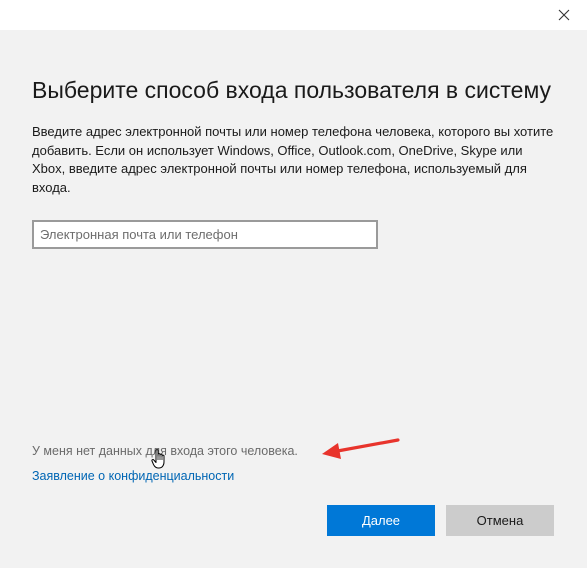 The image size is (587, 568). What do you see at coordinates (293, 15) in the screenshot?
I see `title-bar` at bounding box center [293, 15].